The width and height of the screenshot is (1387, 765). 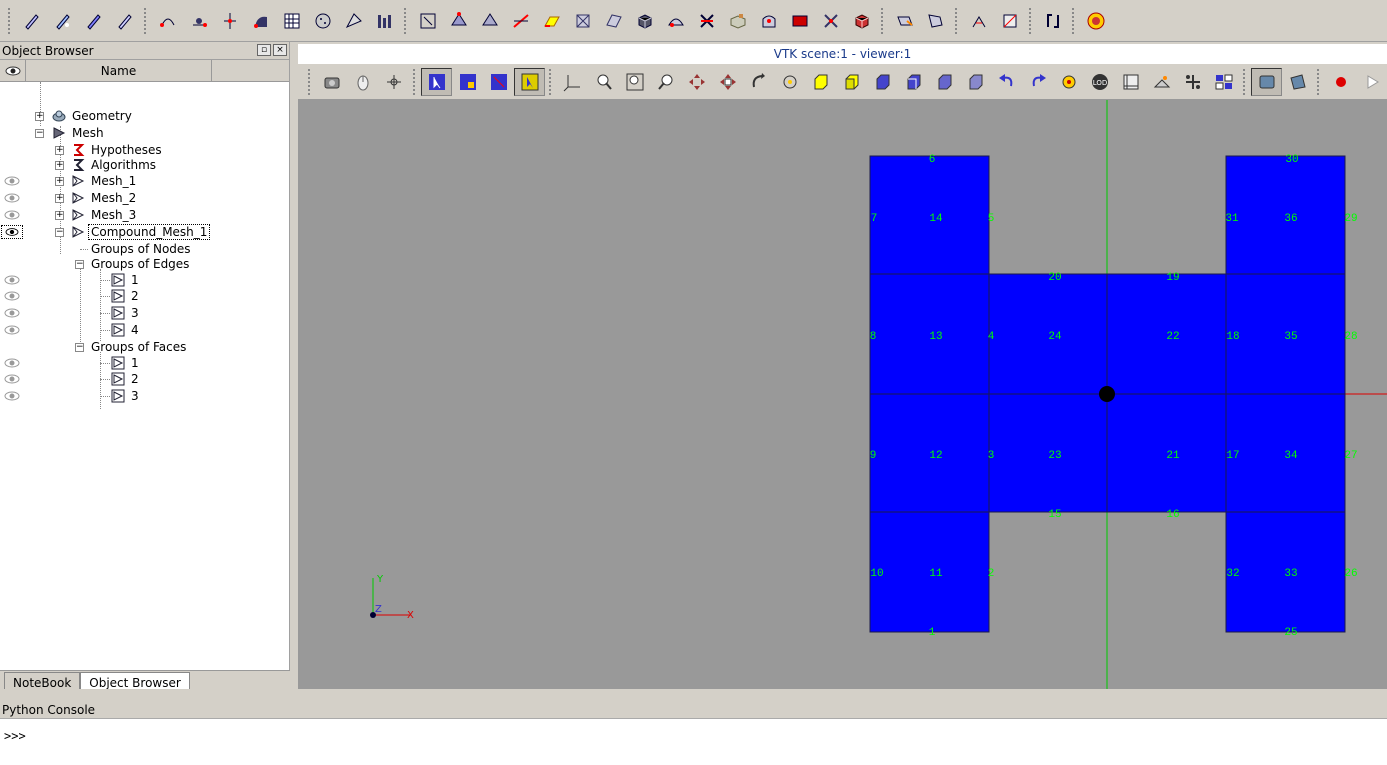 I want to click on graduated-axes-icon, so click(x=1130, y=82).